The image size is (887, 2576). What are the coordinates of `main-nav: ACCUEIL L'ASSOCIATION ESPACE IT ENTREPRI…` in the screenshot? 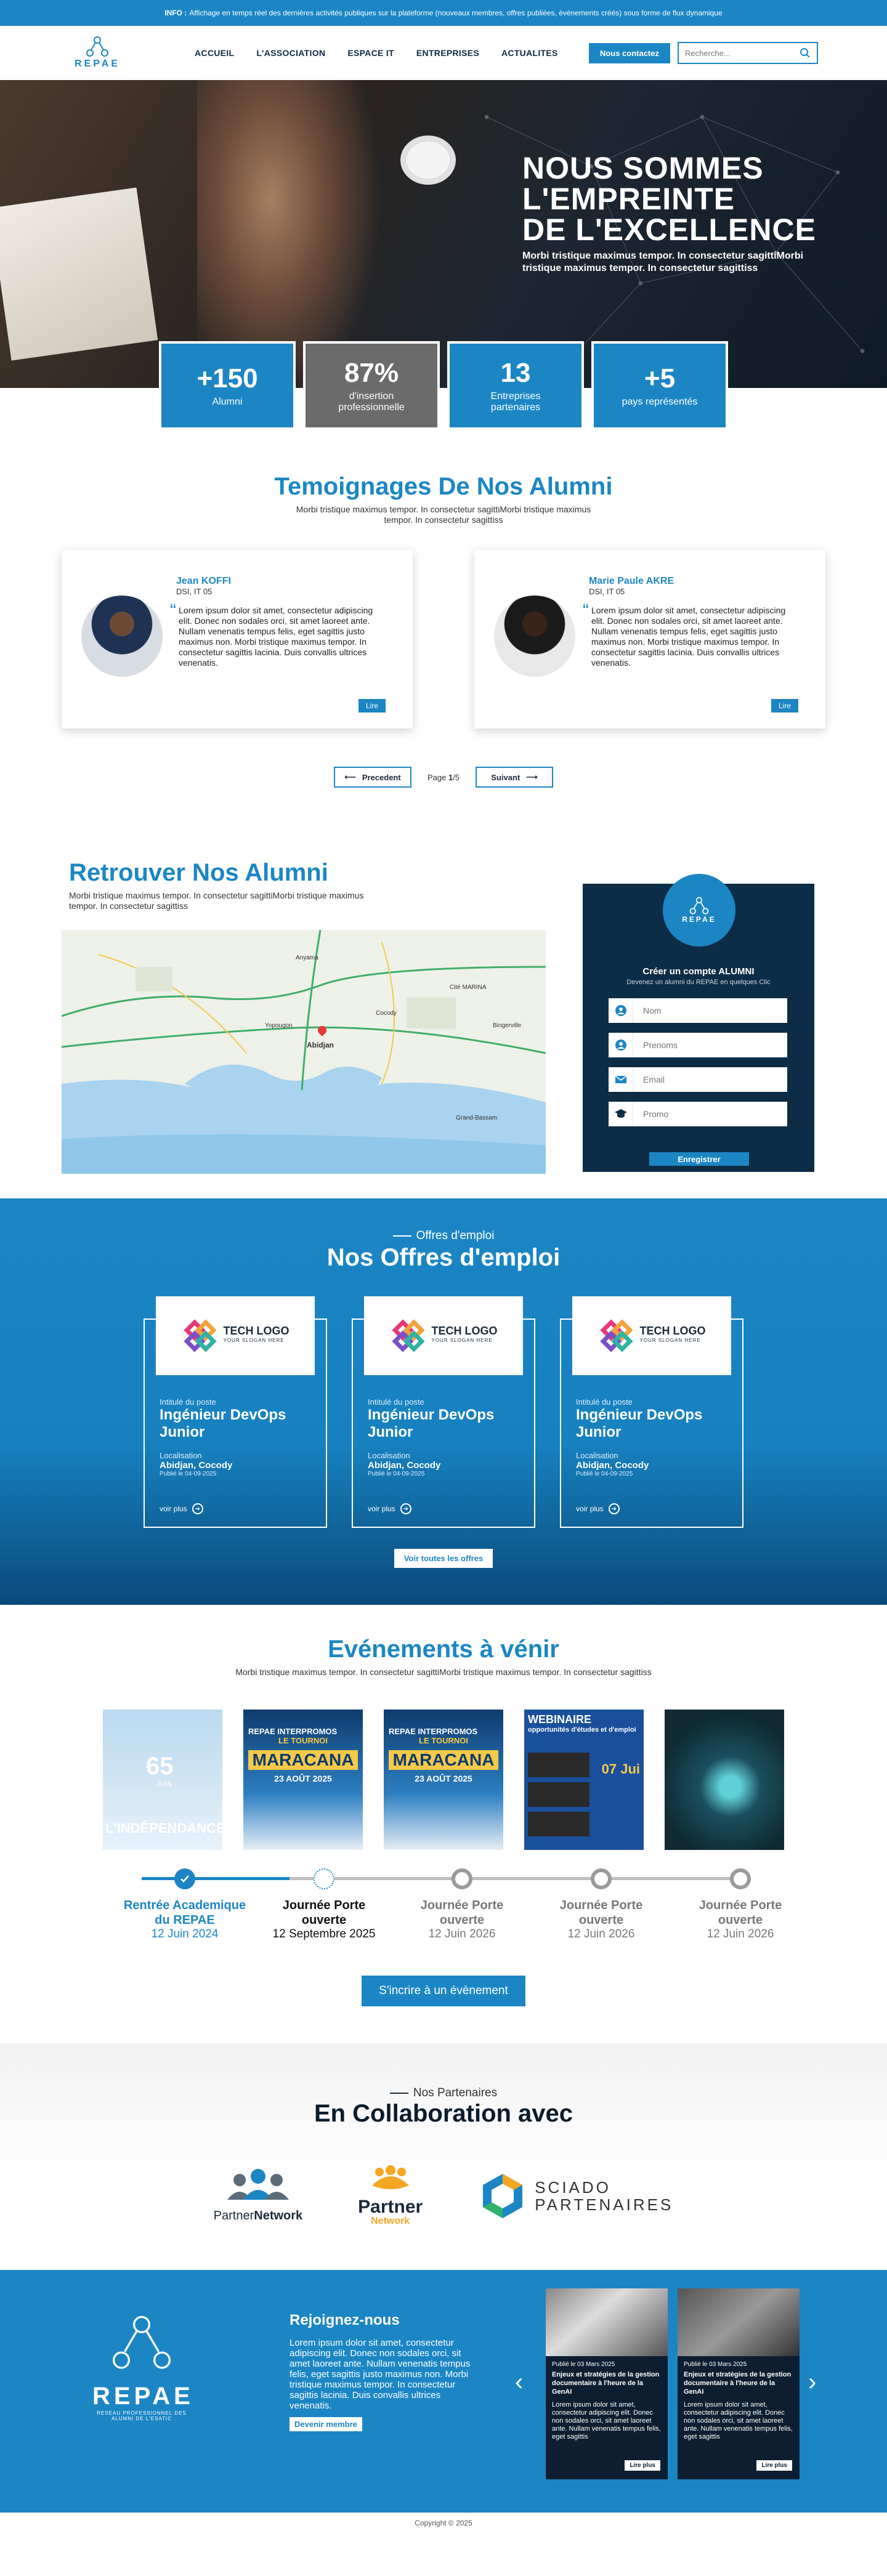 It's located at (376, 53).